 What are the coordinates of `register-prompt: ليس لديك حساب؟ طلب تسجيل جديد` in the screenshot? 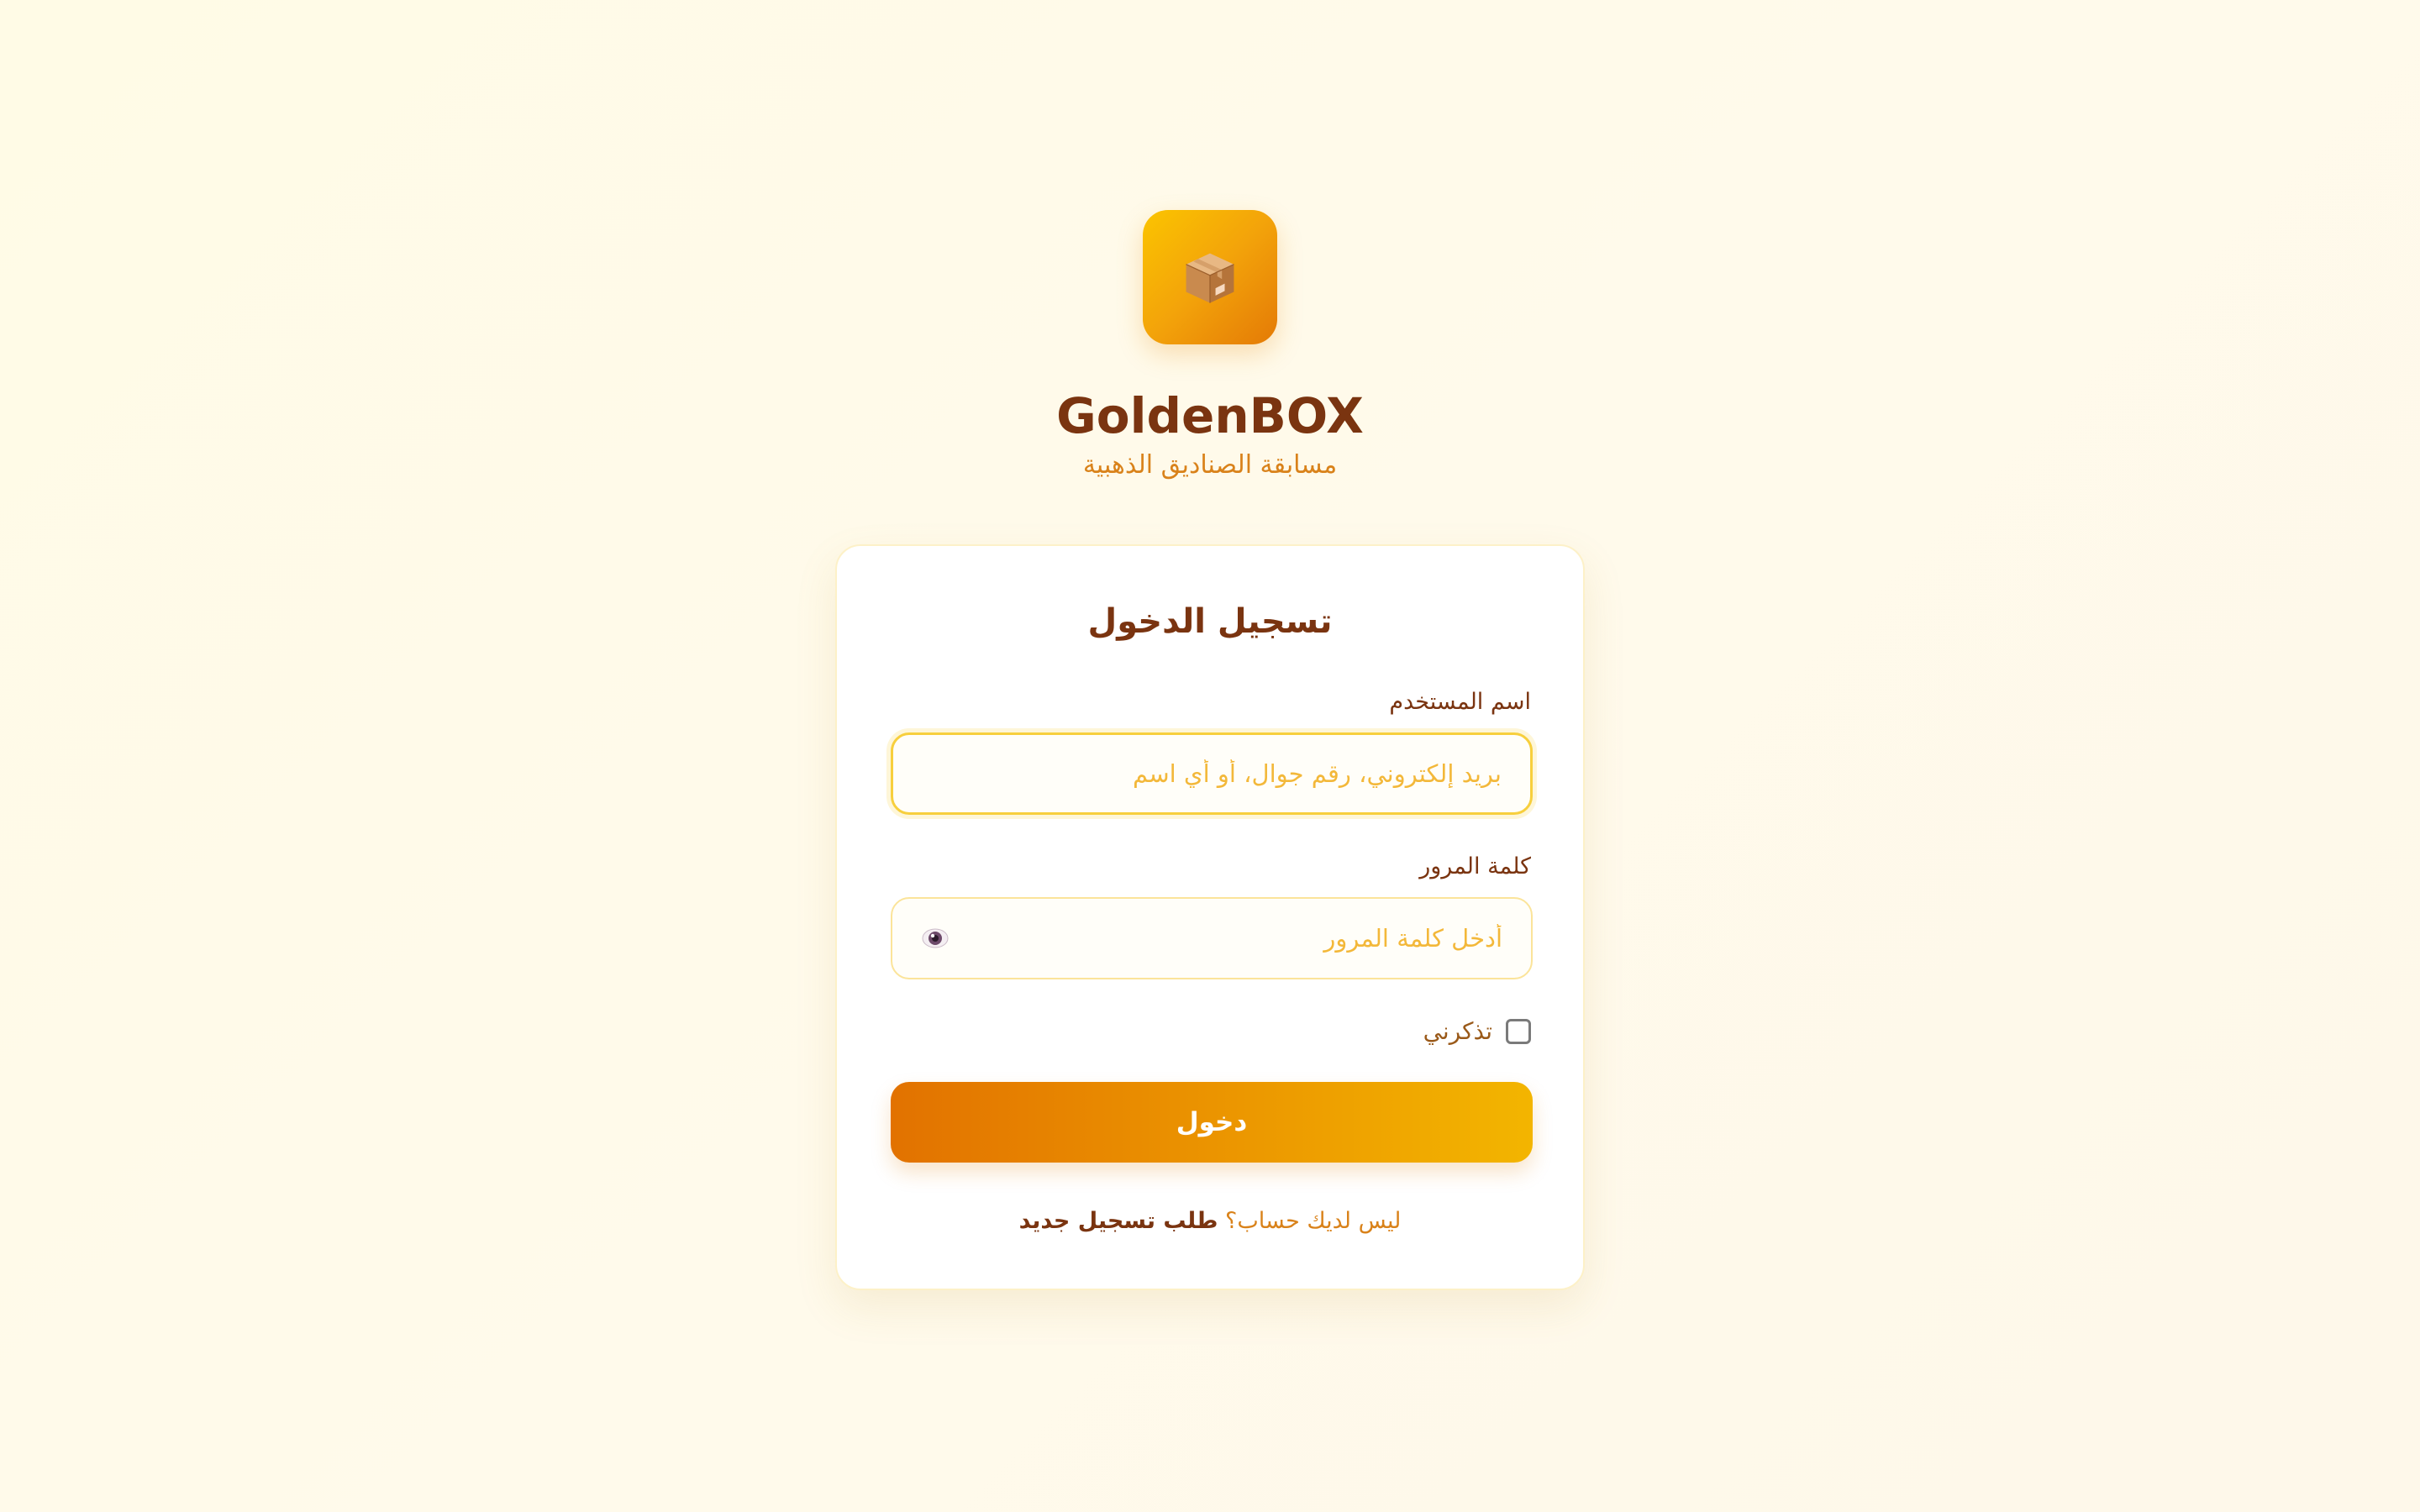 It's located at (1210, 1221).